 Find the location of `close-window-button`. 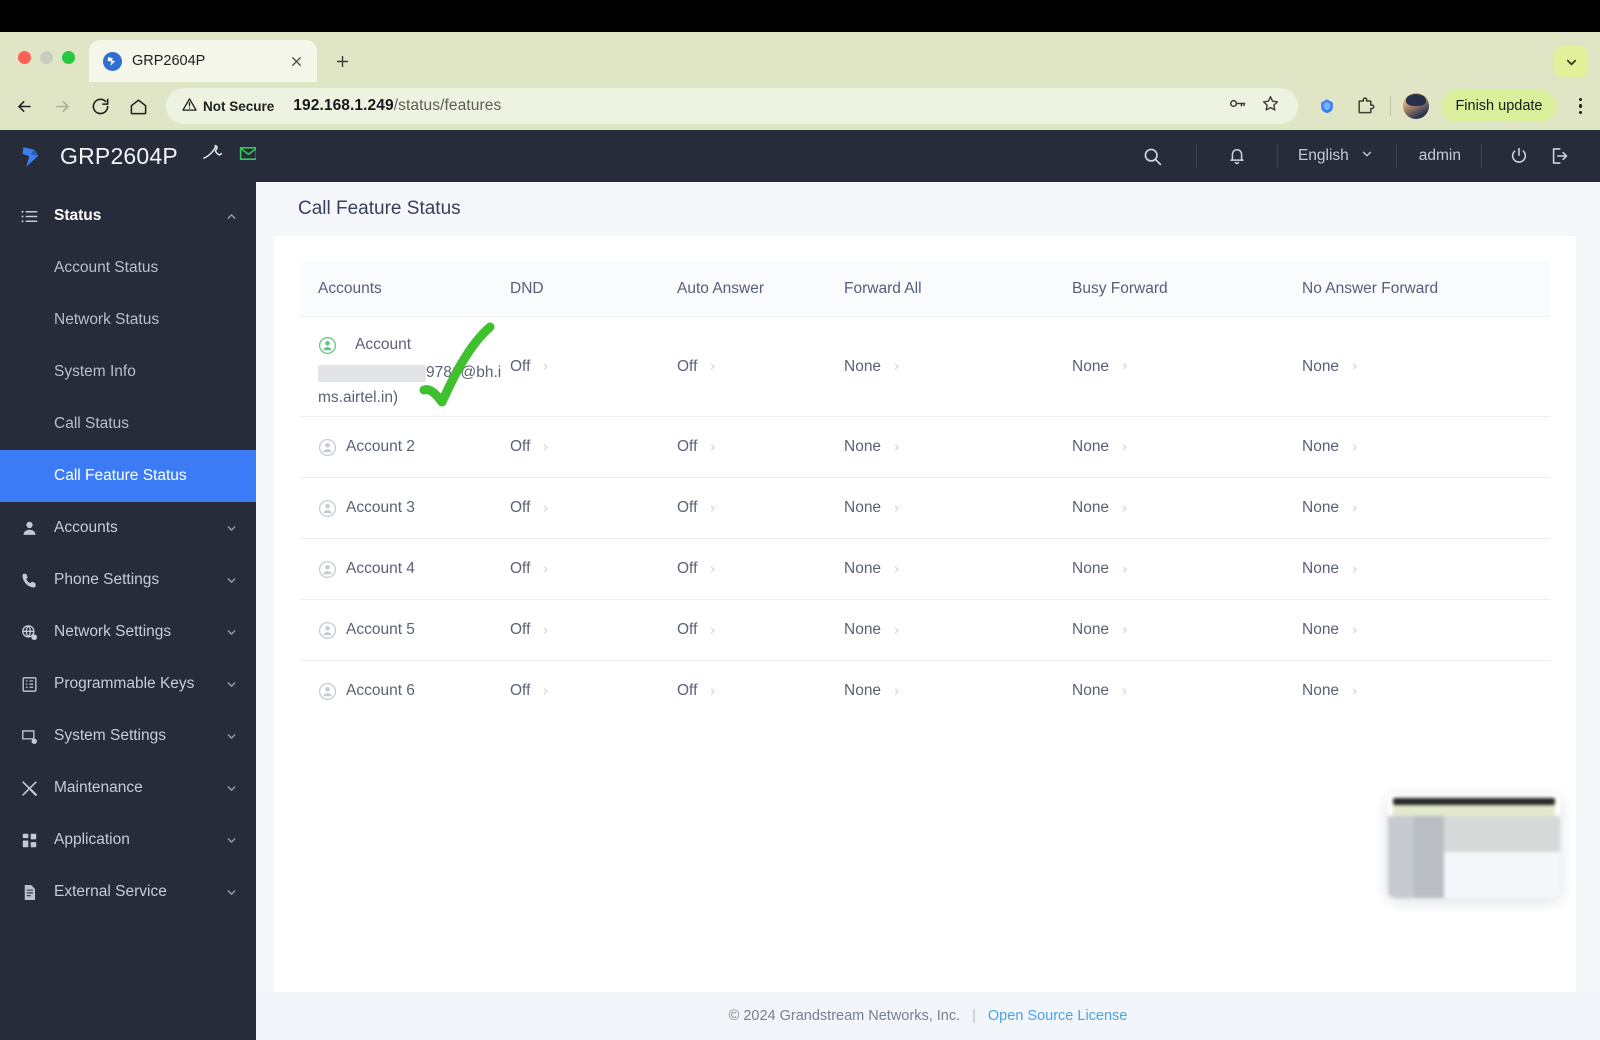

close-window-button is located at coordinates (24, 57).